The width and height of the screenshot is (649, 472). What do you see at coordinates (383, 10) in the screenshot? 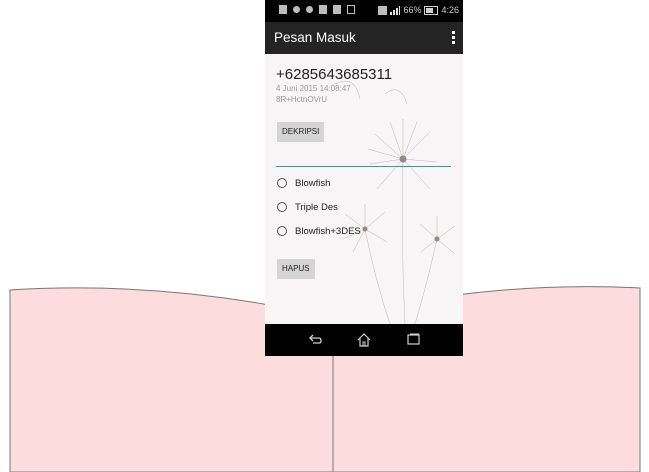
I see `alarm-icon` at bounding box center [383, 10].